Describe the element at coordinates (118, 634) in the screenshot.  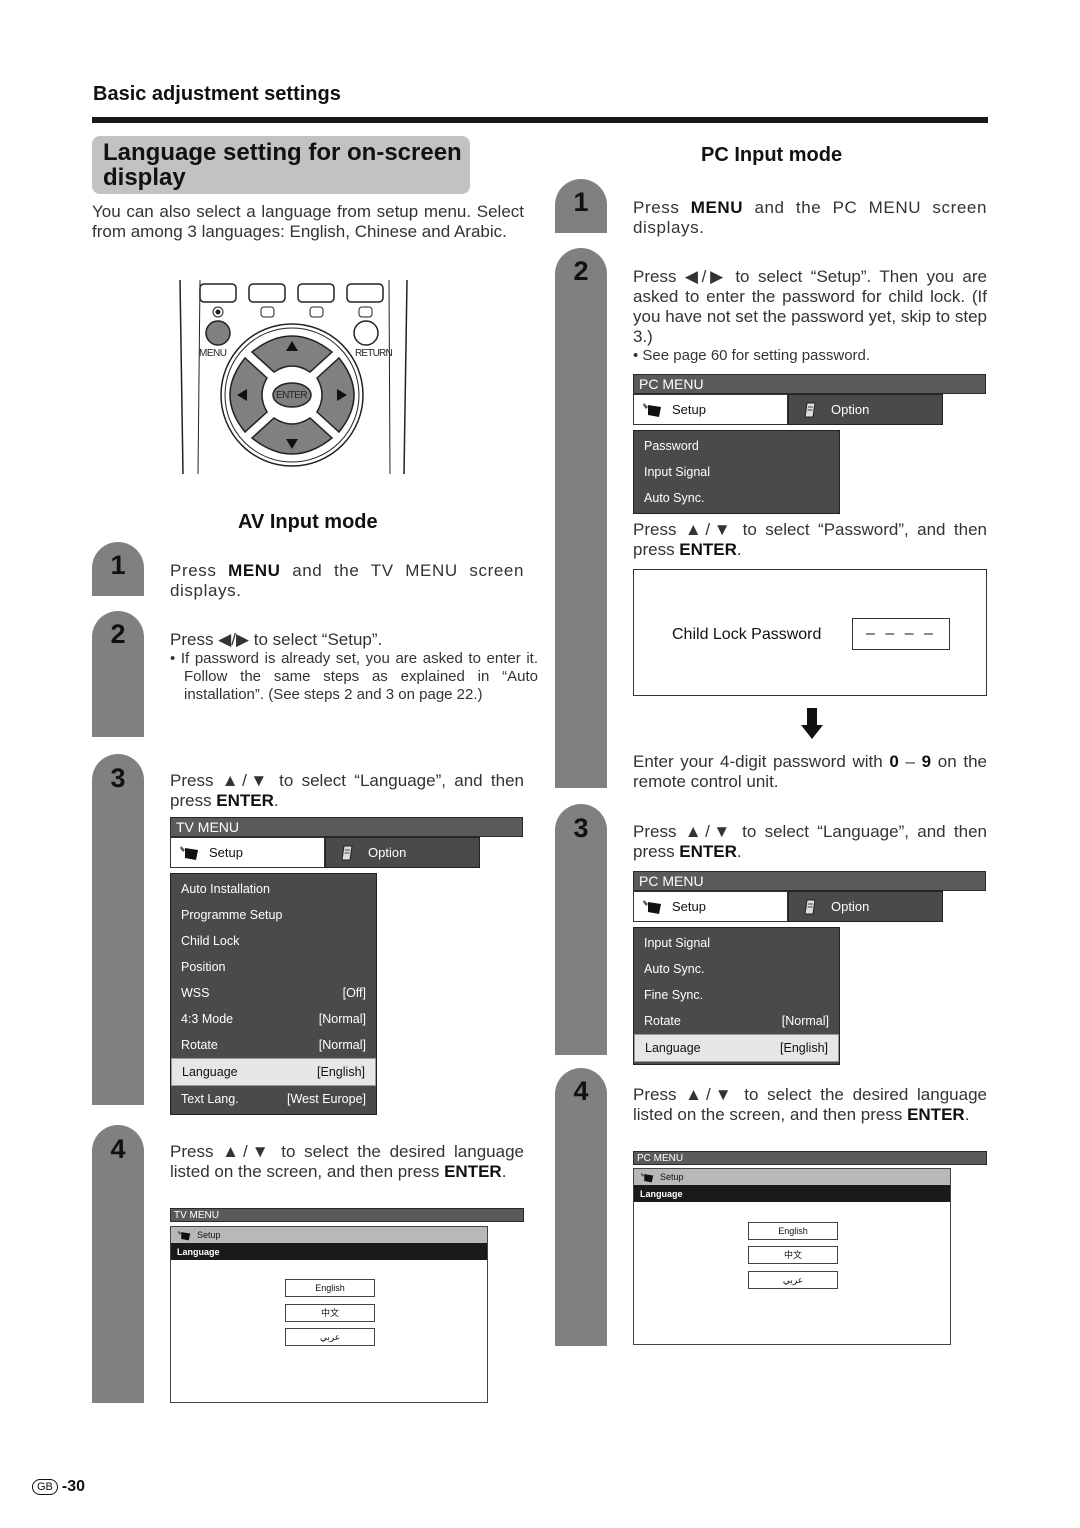
I see `av-step-2-number: 2` at that location.